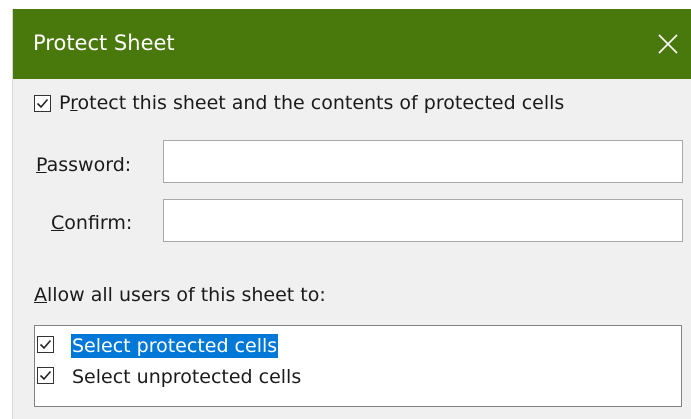 The width and height of the screenshot is (691, 419). Describe the element at coordinates (423, 161) in the screenshot. I see `password-field` at that location.